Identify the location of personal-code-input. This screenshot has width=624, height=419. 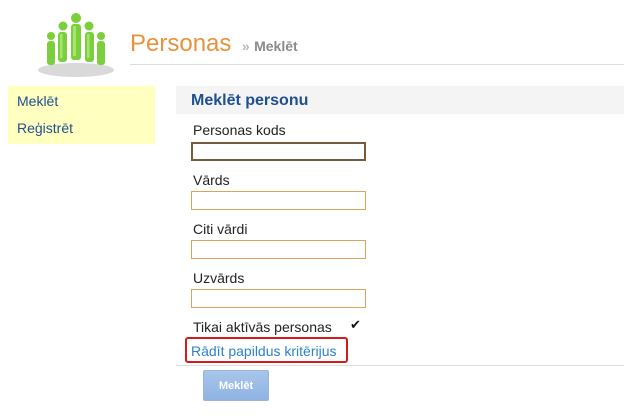
(278, 151).